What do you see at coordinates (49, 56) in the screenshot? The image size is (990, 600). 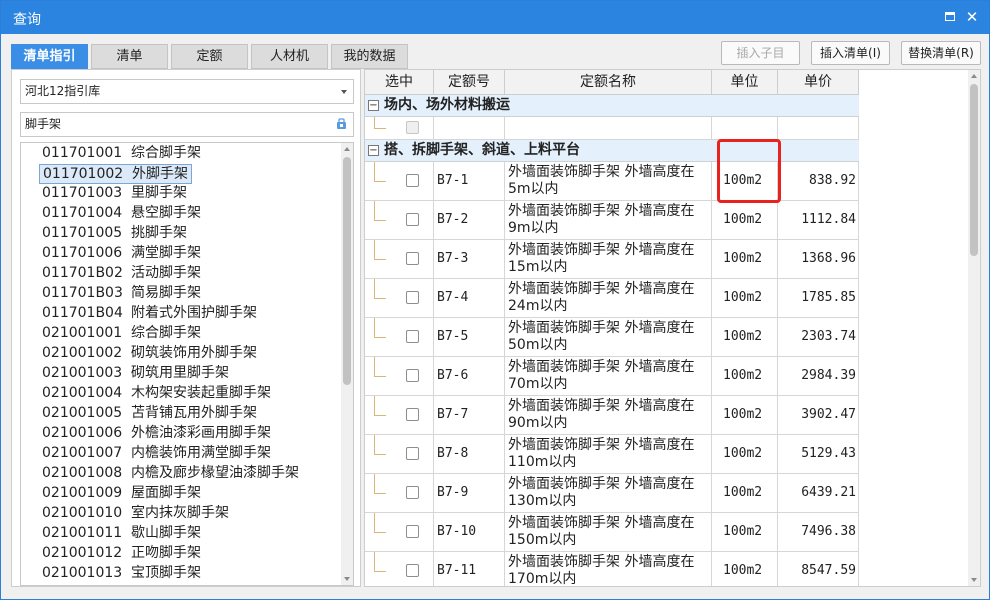 I see `tab-list-guide: 清单指引` at bounding box center [49, 56].